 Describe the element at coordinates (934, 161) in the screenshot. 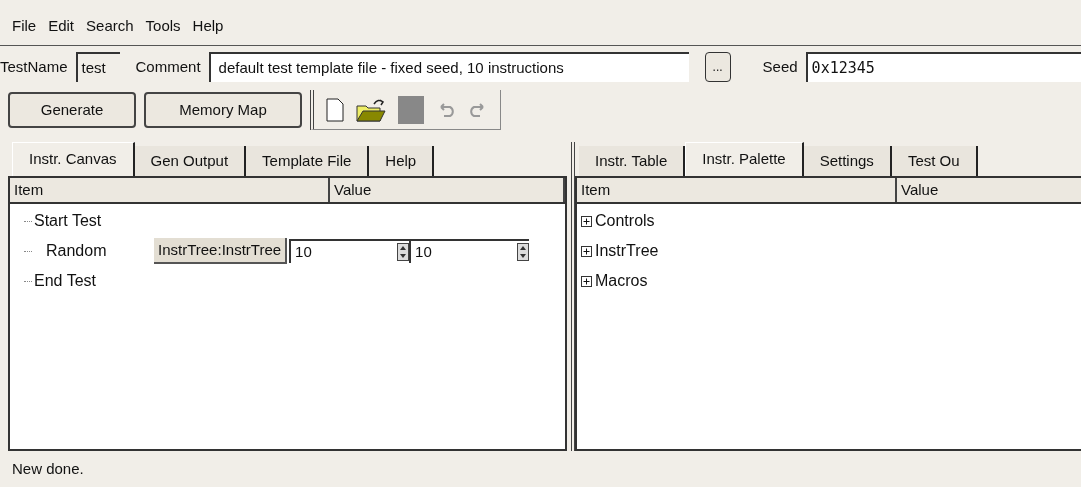

I see `tab: Test Ou` at that location.